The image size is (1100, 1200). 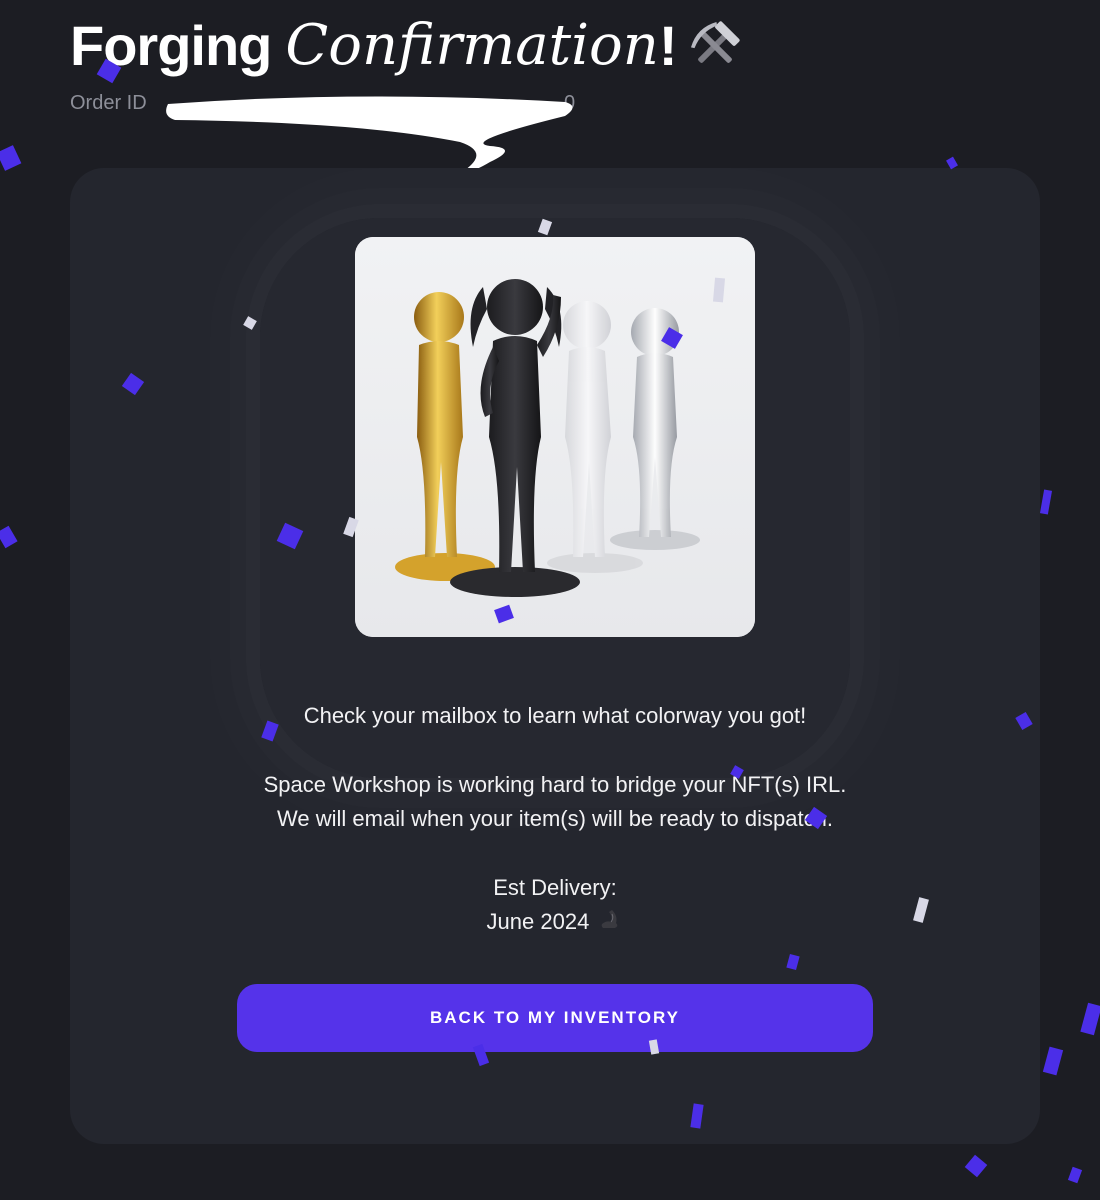 What do you see at coordinates (171, 45) in the screenshot?
I see `title-bold-text: Forging` at bounding box center [171, 45].